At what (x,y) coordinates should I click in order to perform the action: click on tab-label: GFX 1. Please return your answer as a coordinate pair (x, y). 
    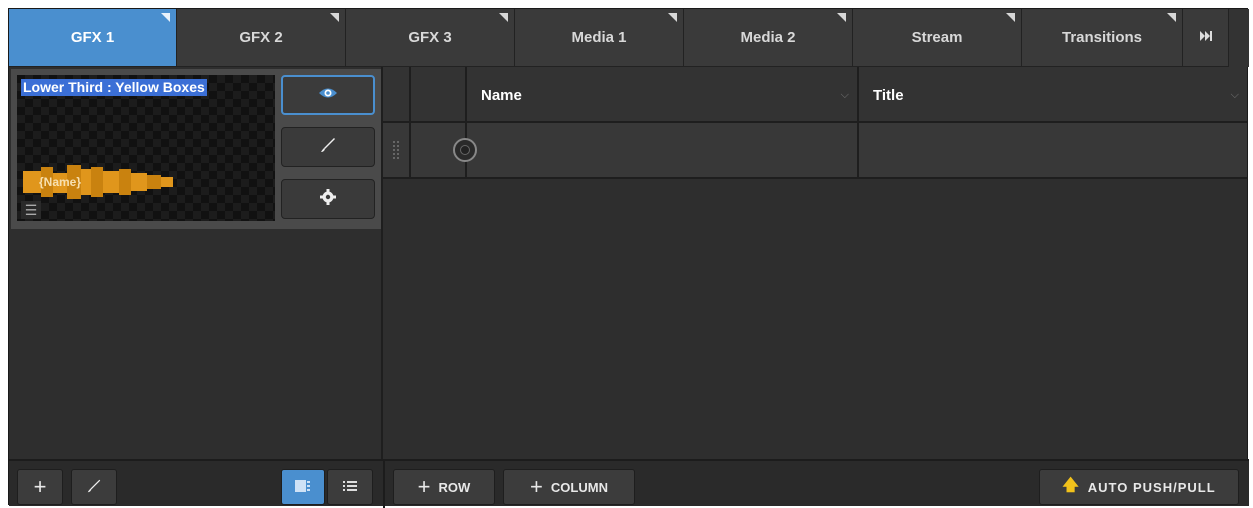
    Looking at the image, I should click on (92, 37).